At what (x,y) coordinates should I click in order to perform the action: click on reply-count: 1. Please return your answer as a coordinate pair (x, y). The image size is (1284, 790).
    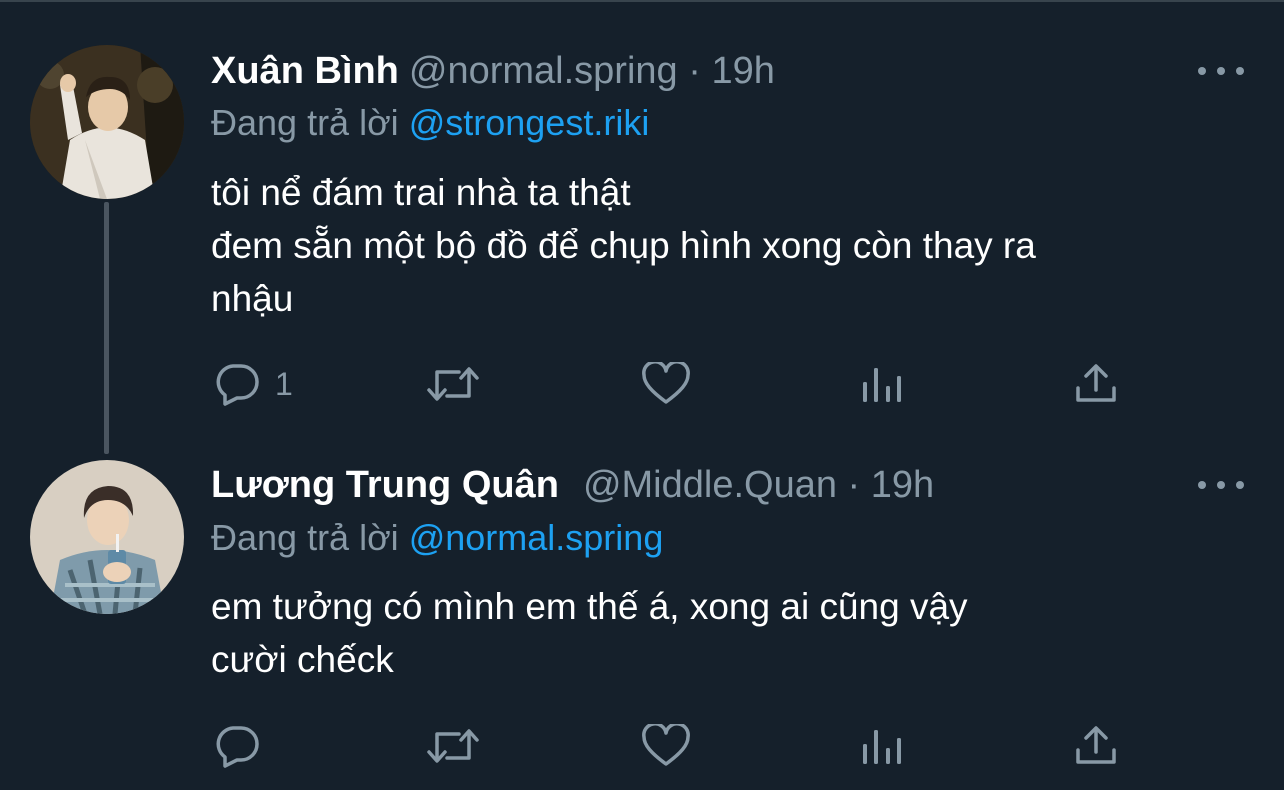
    Looking at the image, I should click on (284, 383).